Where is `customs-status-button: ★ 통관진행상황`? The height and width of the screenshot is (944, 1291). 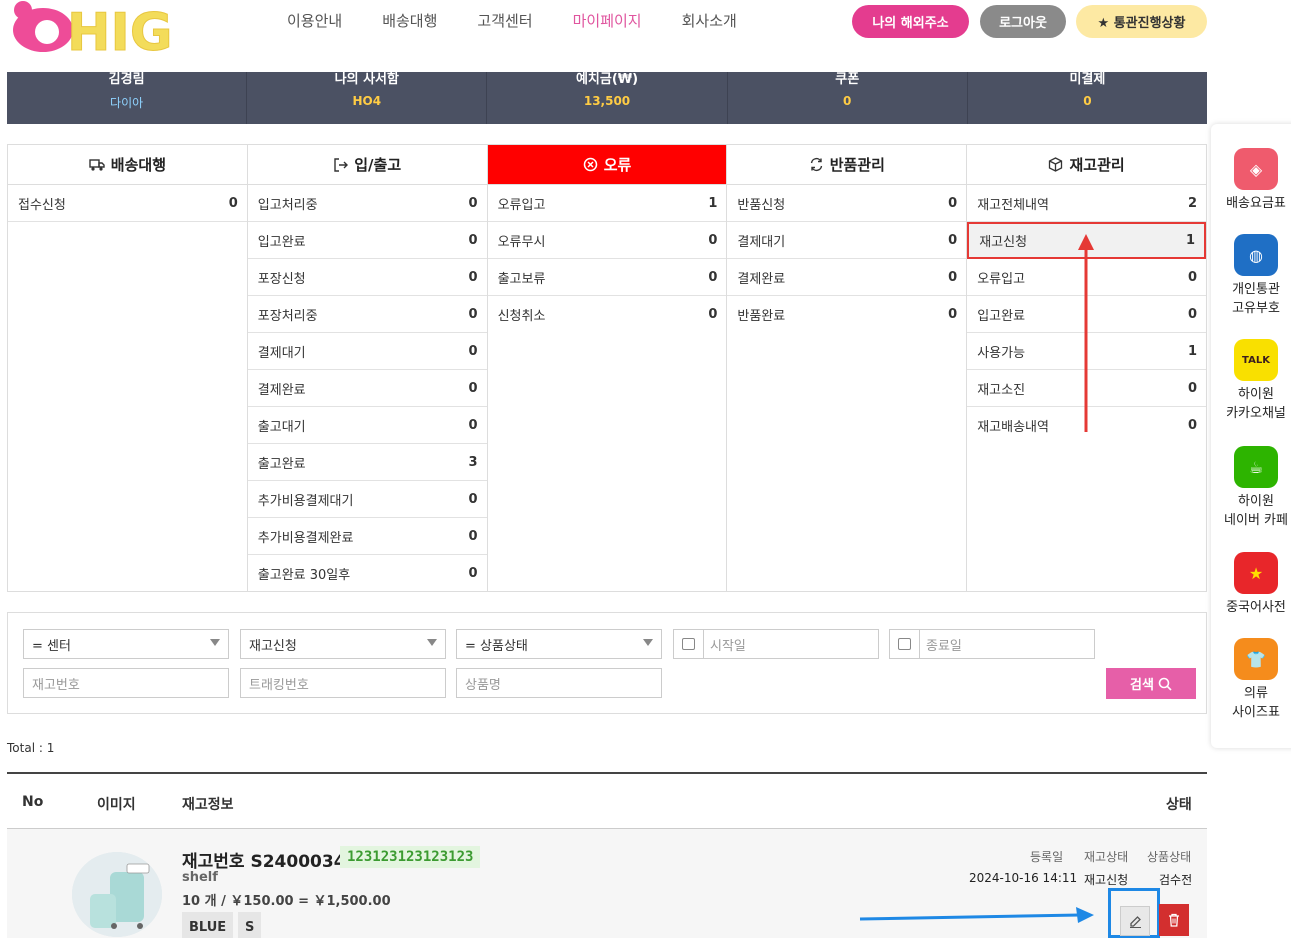
customs-status-button: ★ 통관진행상황 is located at coordinates (1141, 21).